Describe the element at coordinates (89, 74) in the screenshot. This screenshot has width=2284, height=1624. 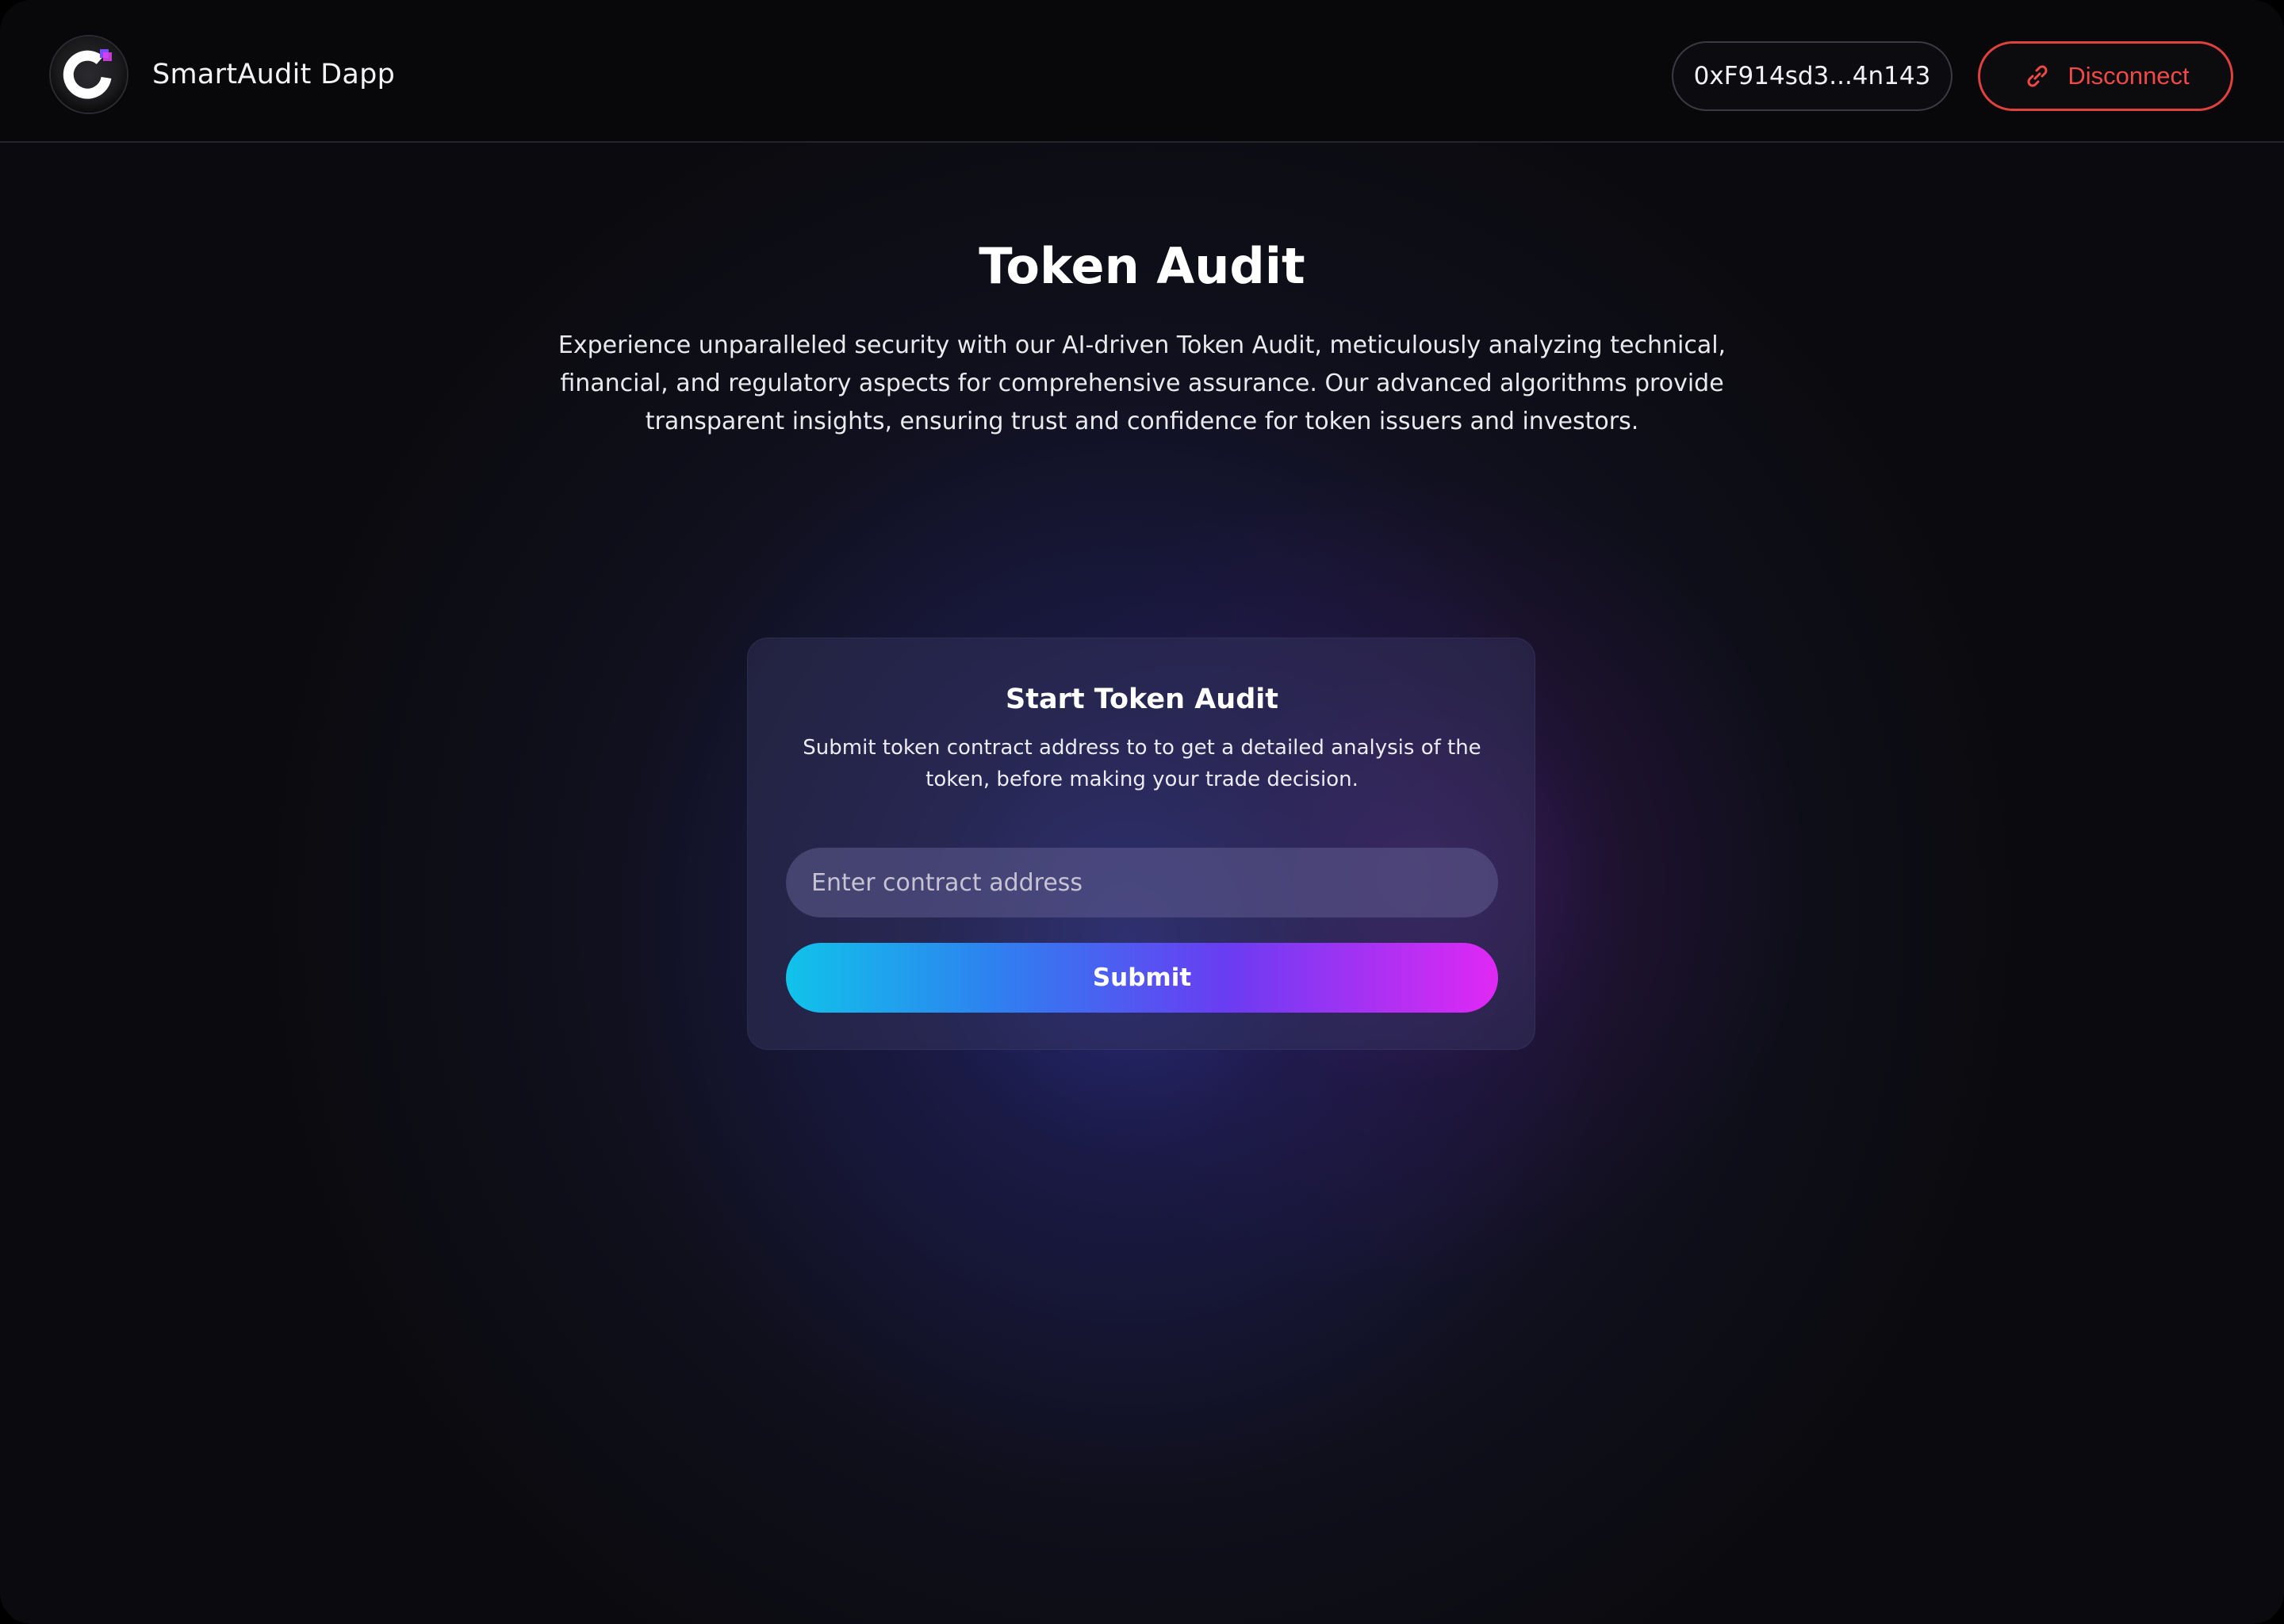
I see `smartaudit-logo-icon` at that location.